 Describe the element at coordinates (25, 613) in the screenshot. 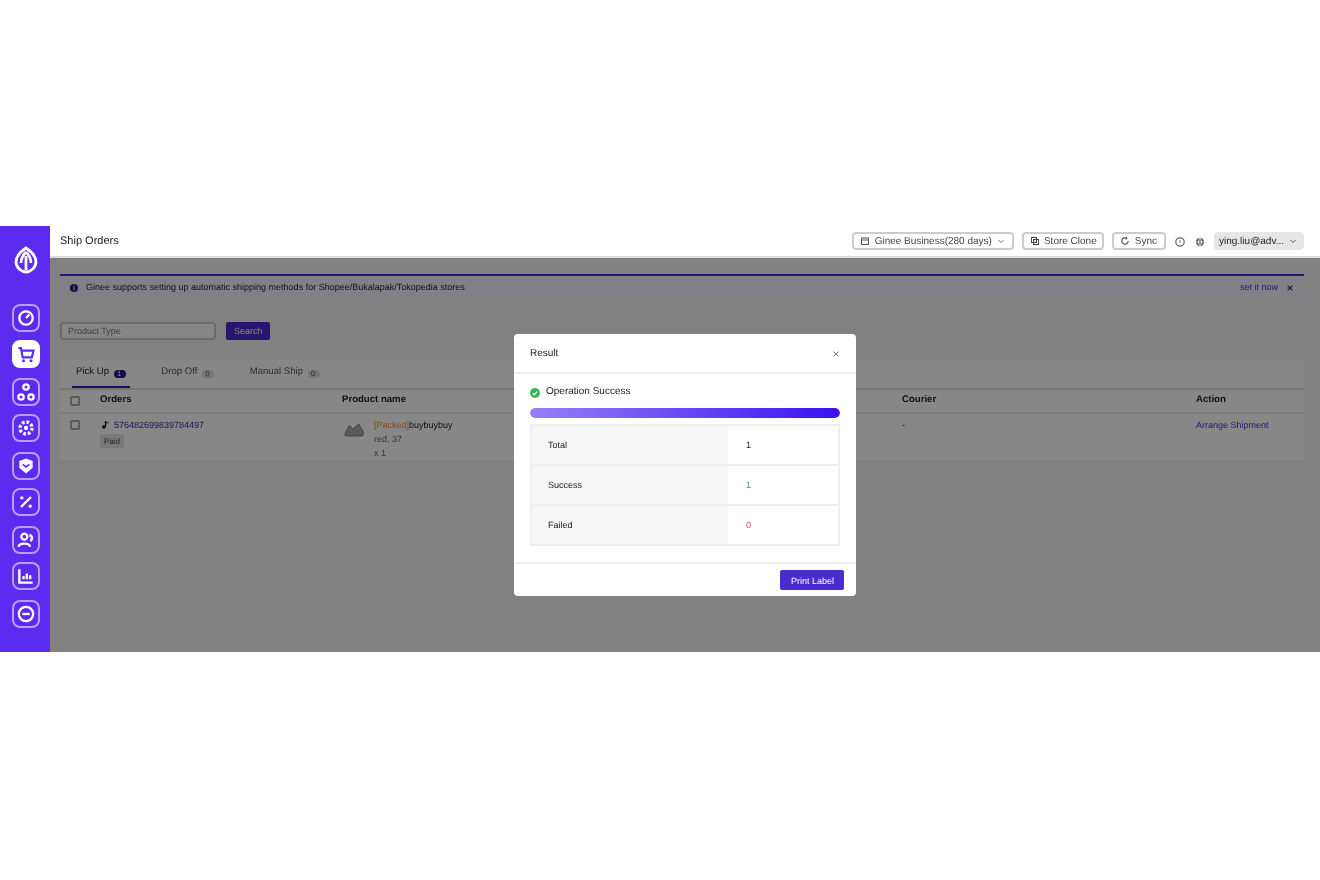

I see `minus-circle-icon` at that location.